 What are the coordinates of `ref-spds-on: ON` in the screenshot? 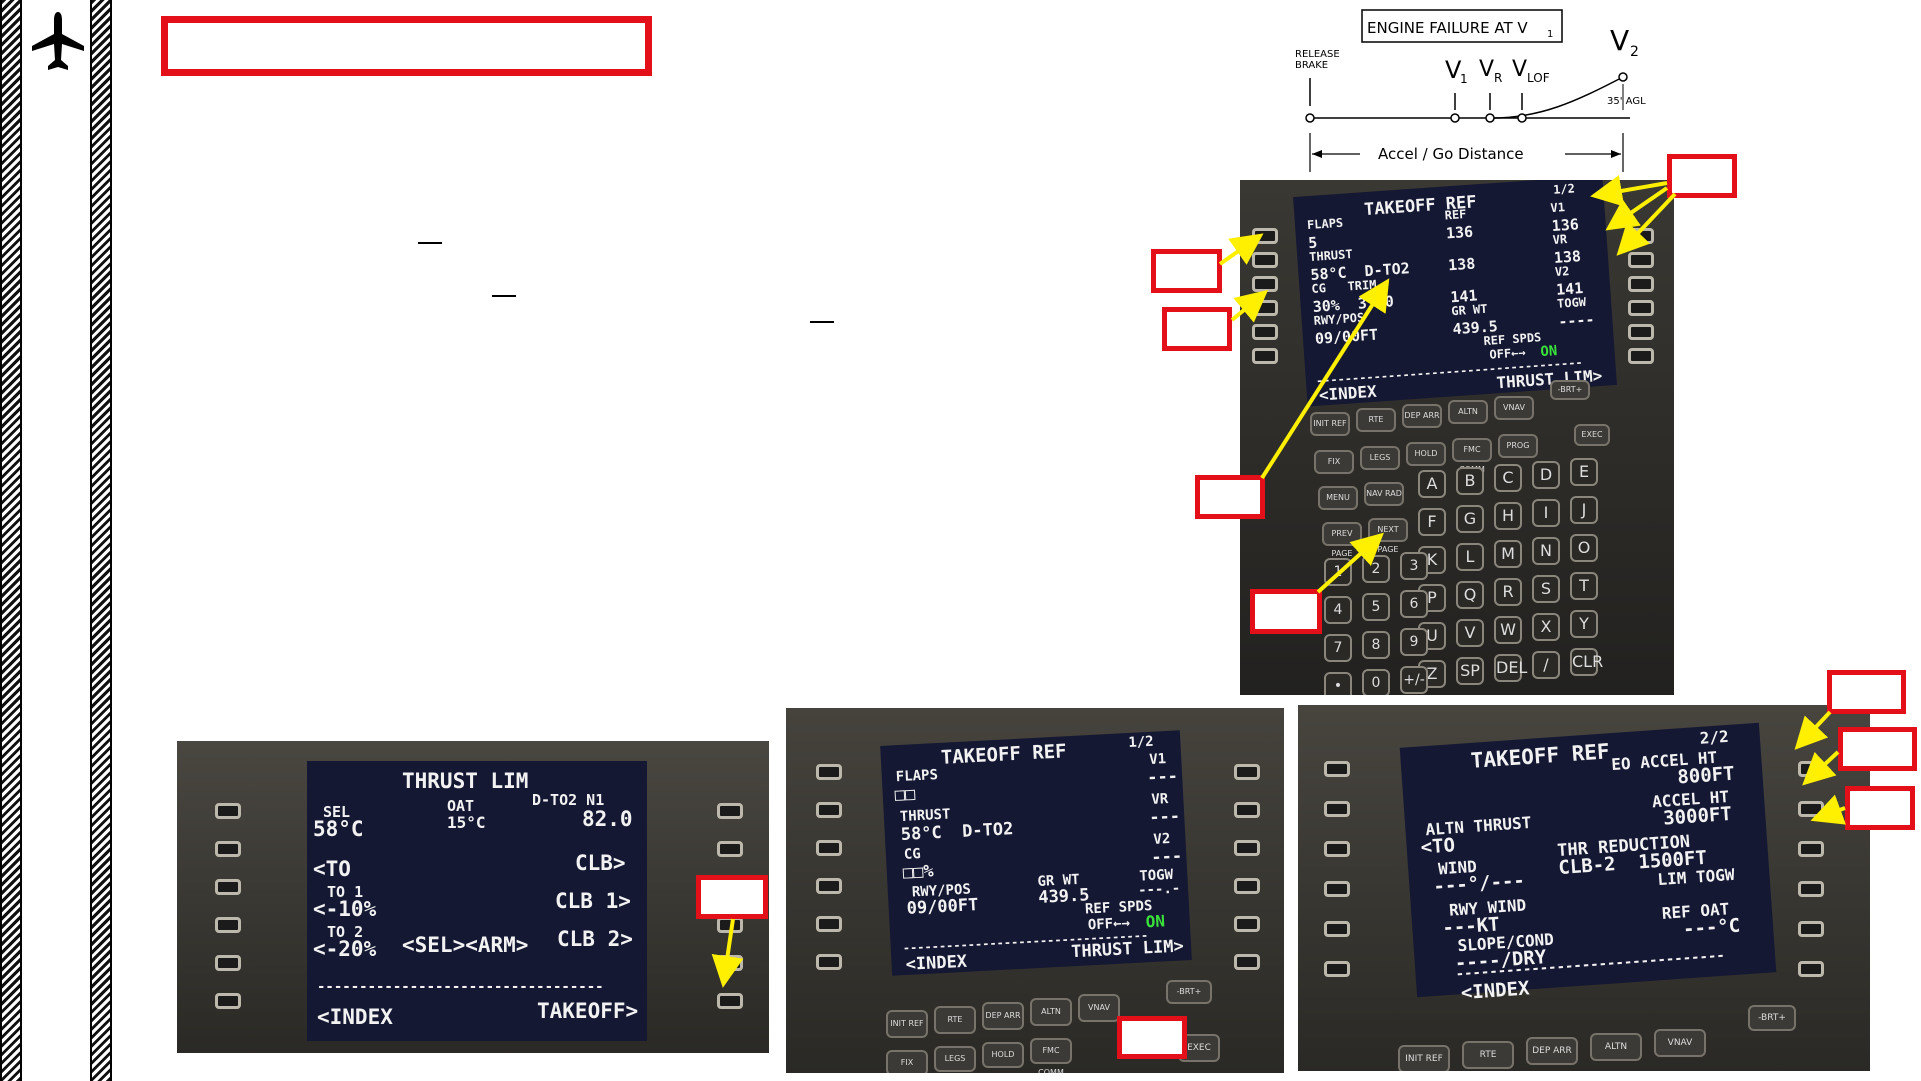 It's located at (1155, 921).